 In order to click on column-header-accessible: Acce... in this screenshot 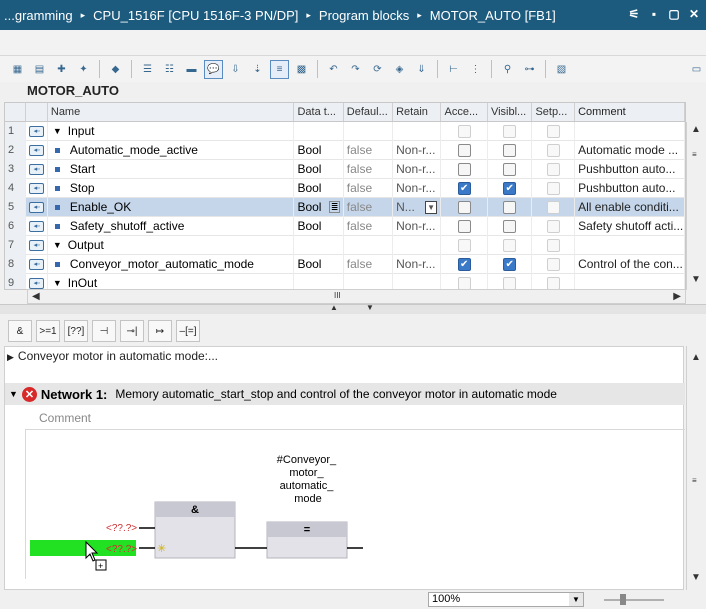, I will do `click(464, 112)`.